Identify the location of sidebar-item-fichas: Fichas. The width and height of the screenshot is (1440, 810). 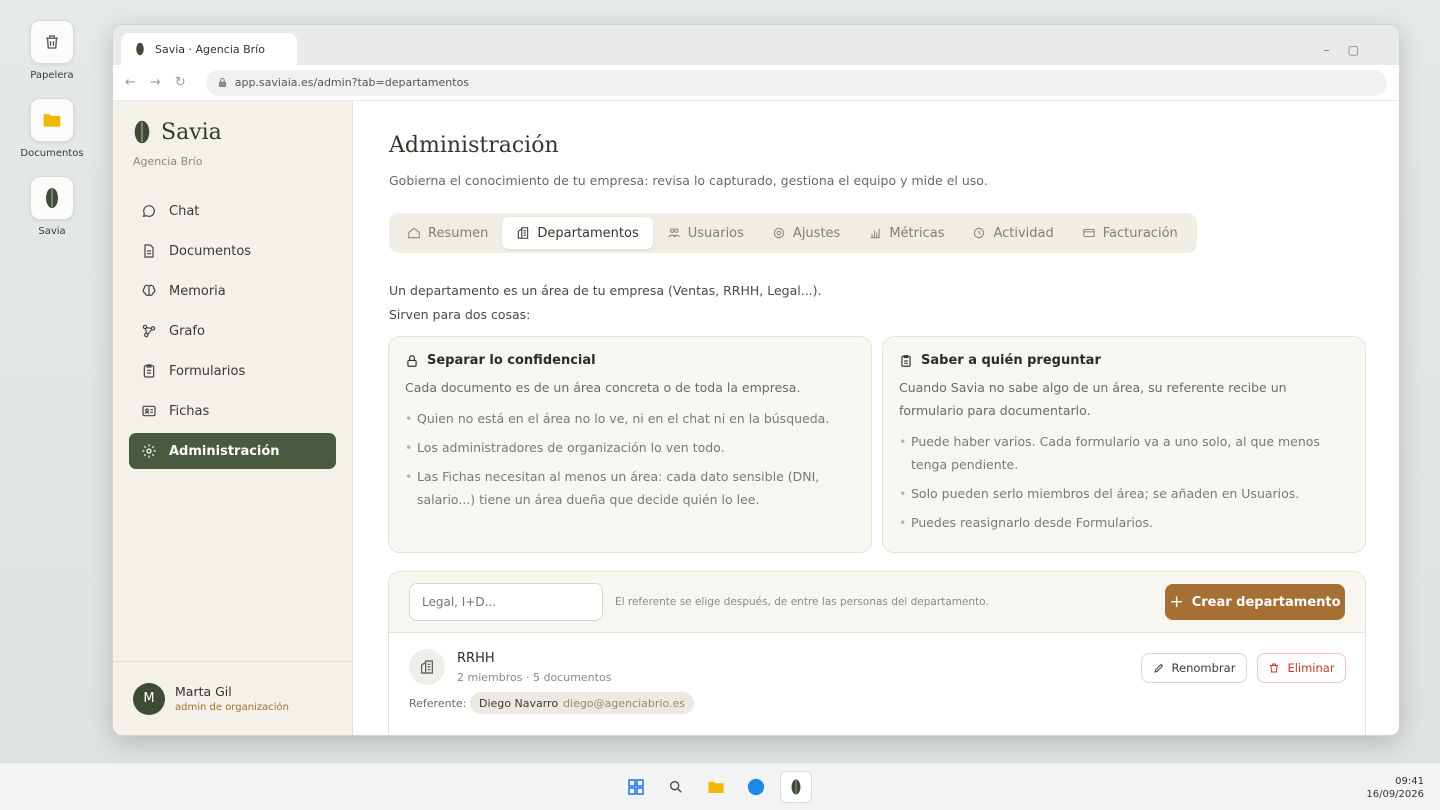
(232, 411).